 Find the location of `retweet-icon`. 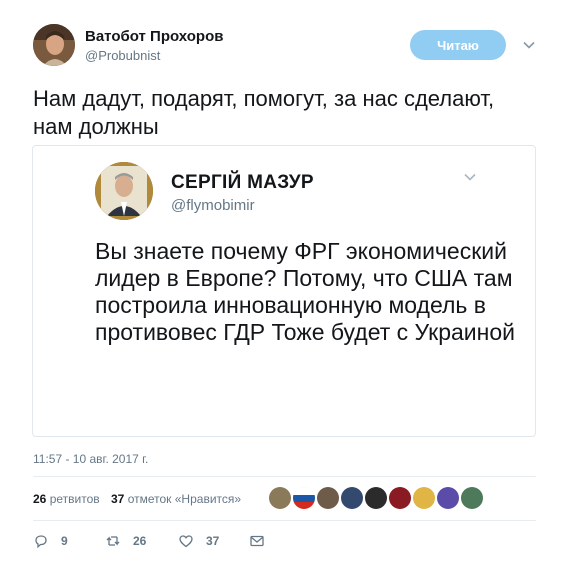

retweet-icon is located at coordinates (113, 541).